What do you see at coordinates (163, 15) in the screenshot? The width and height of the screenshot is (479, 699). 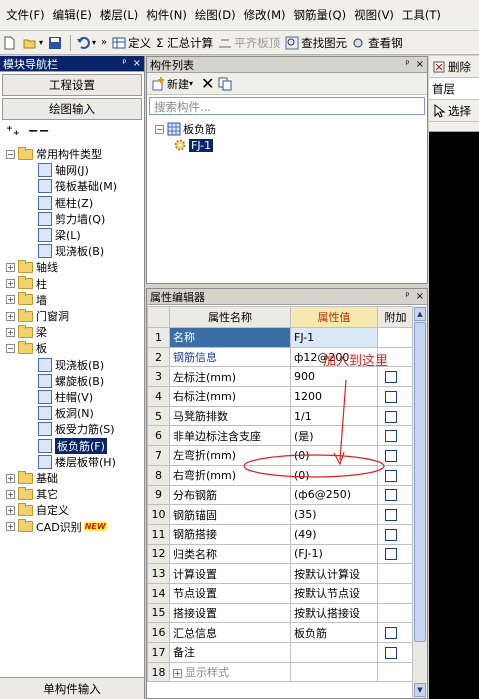 I see `menu-item: 构件(N)` at bounding box center [163, 15].